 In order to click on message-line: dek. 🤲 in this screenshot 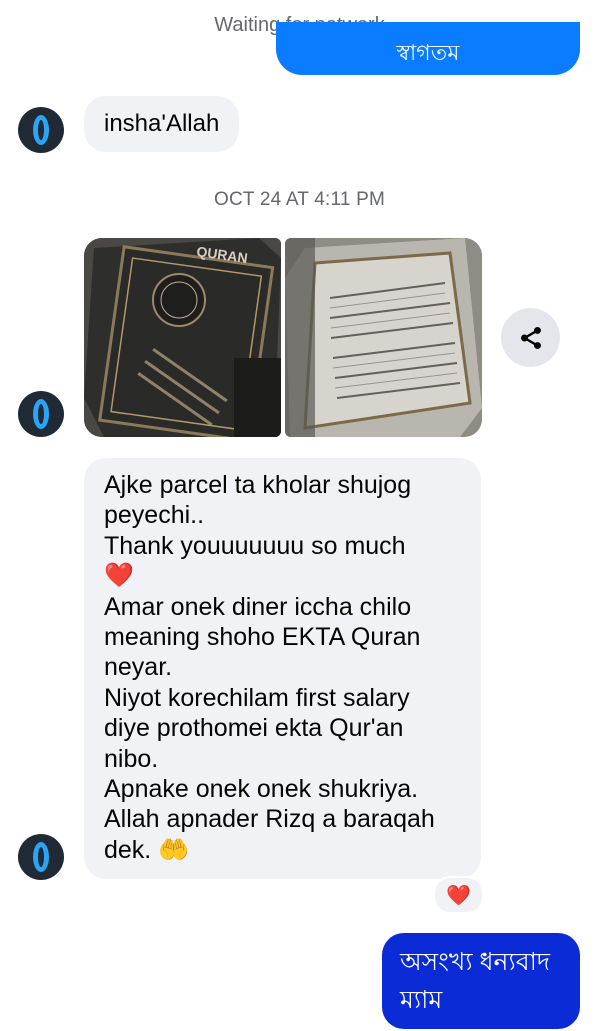, I will do `click(147, 849)`.